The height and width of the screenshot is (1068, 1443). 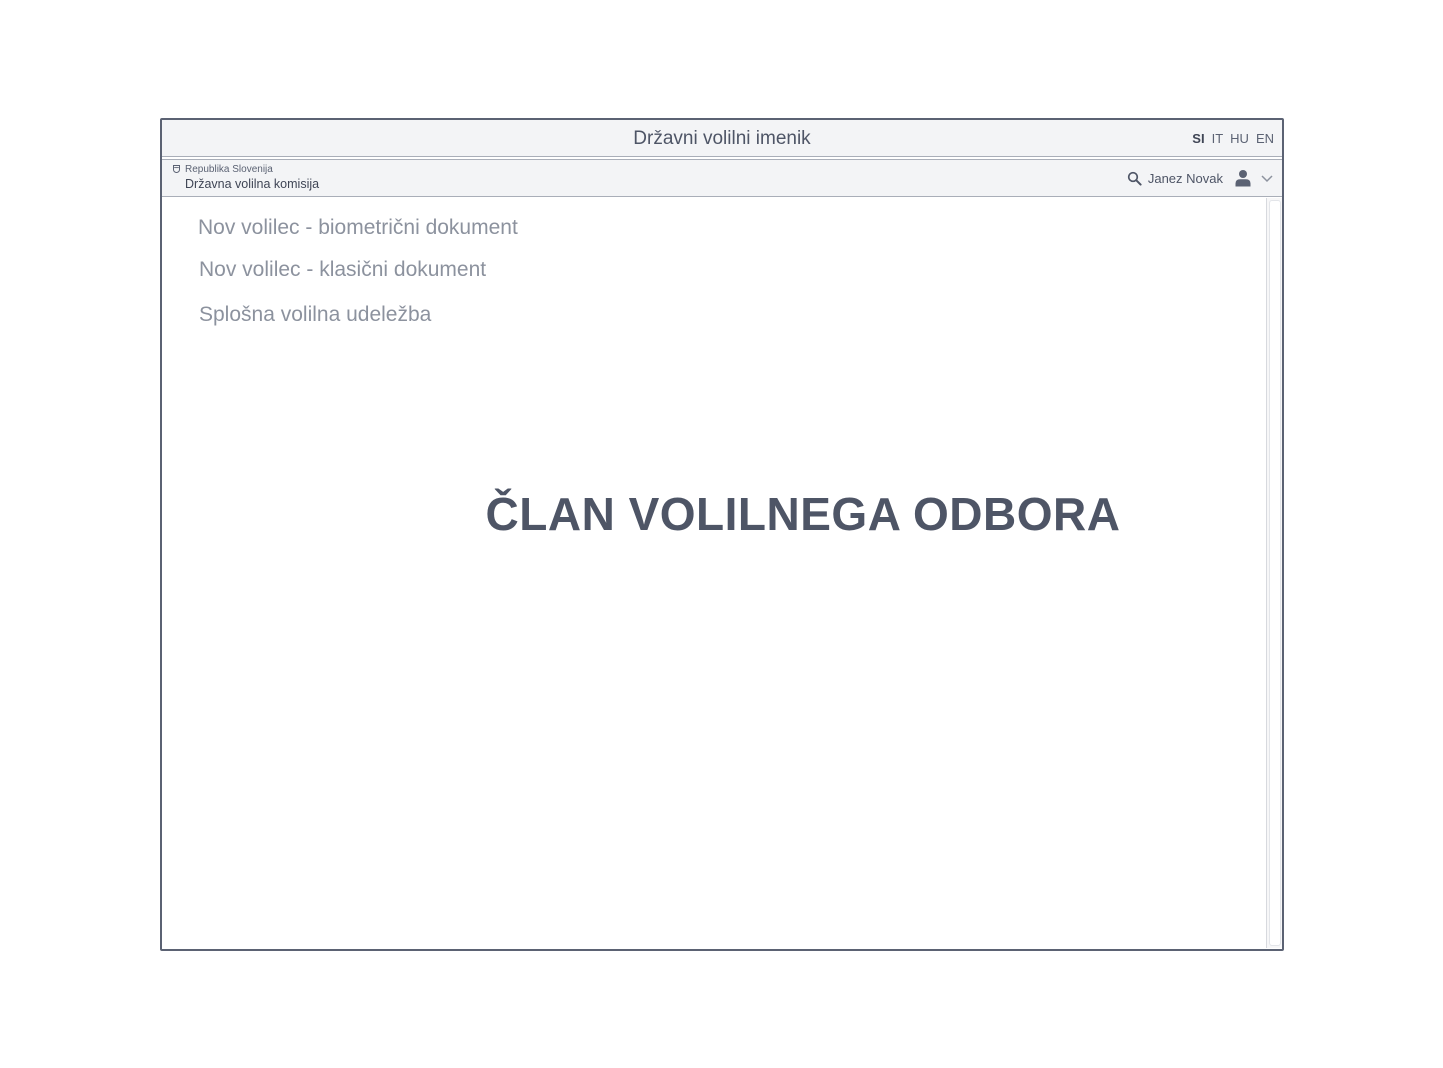 What do you see at coordinates (315, 315) in the screenshot?
I see `menu-item-general-turnout: Splošna volilna udeležba` at bounding box center [315, 315].